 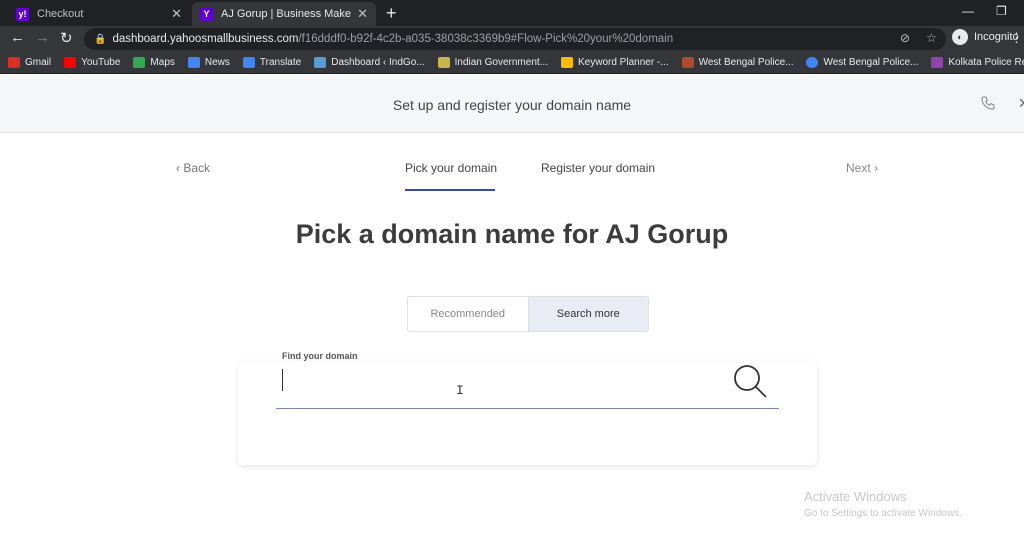 I want to click on search-mode-toggle: Recommended Search more, so click(x=528, y=314).